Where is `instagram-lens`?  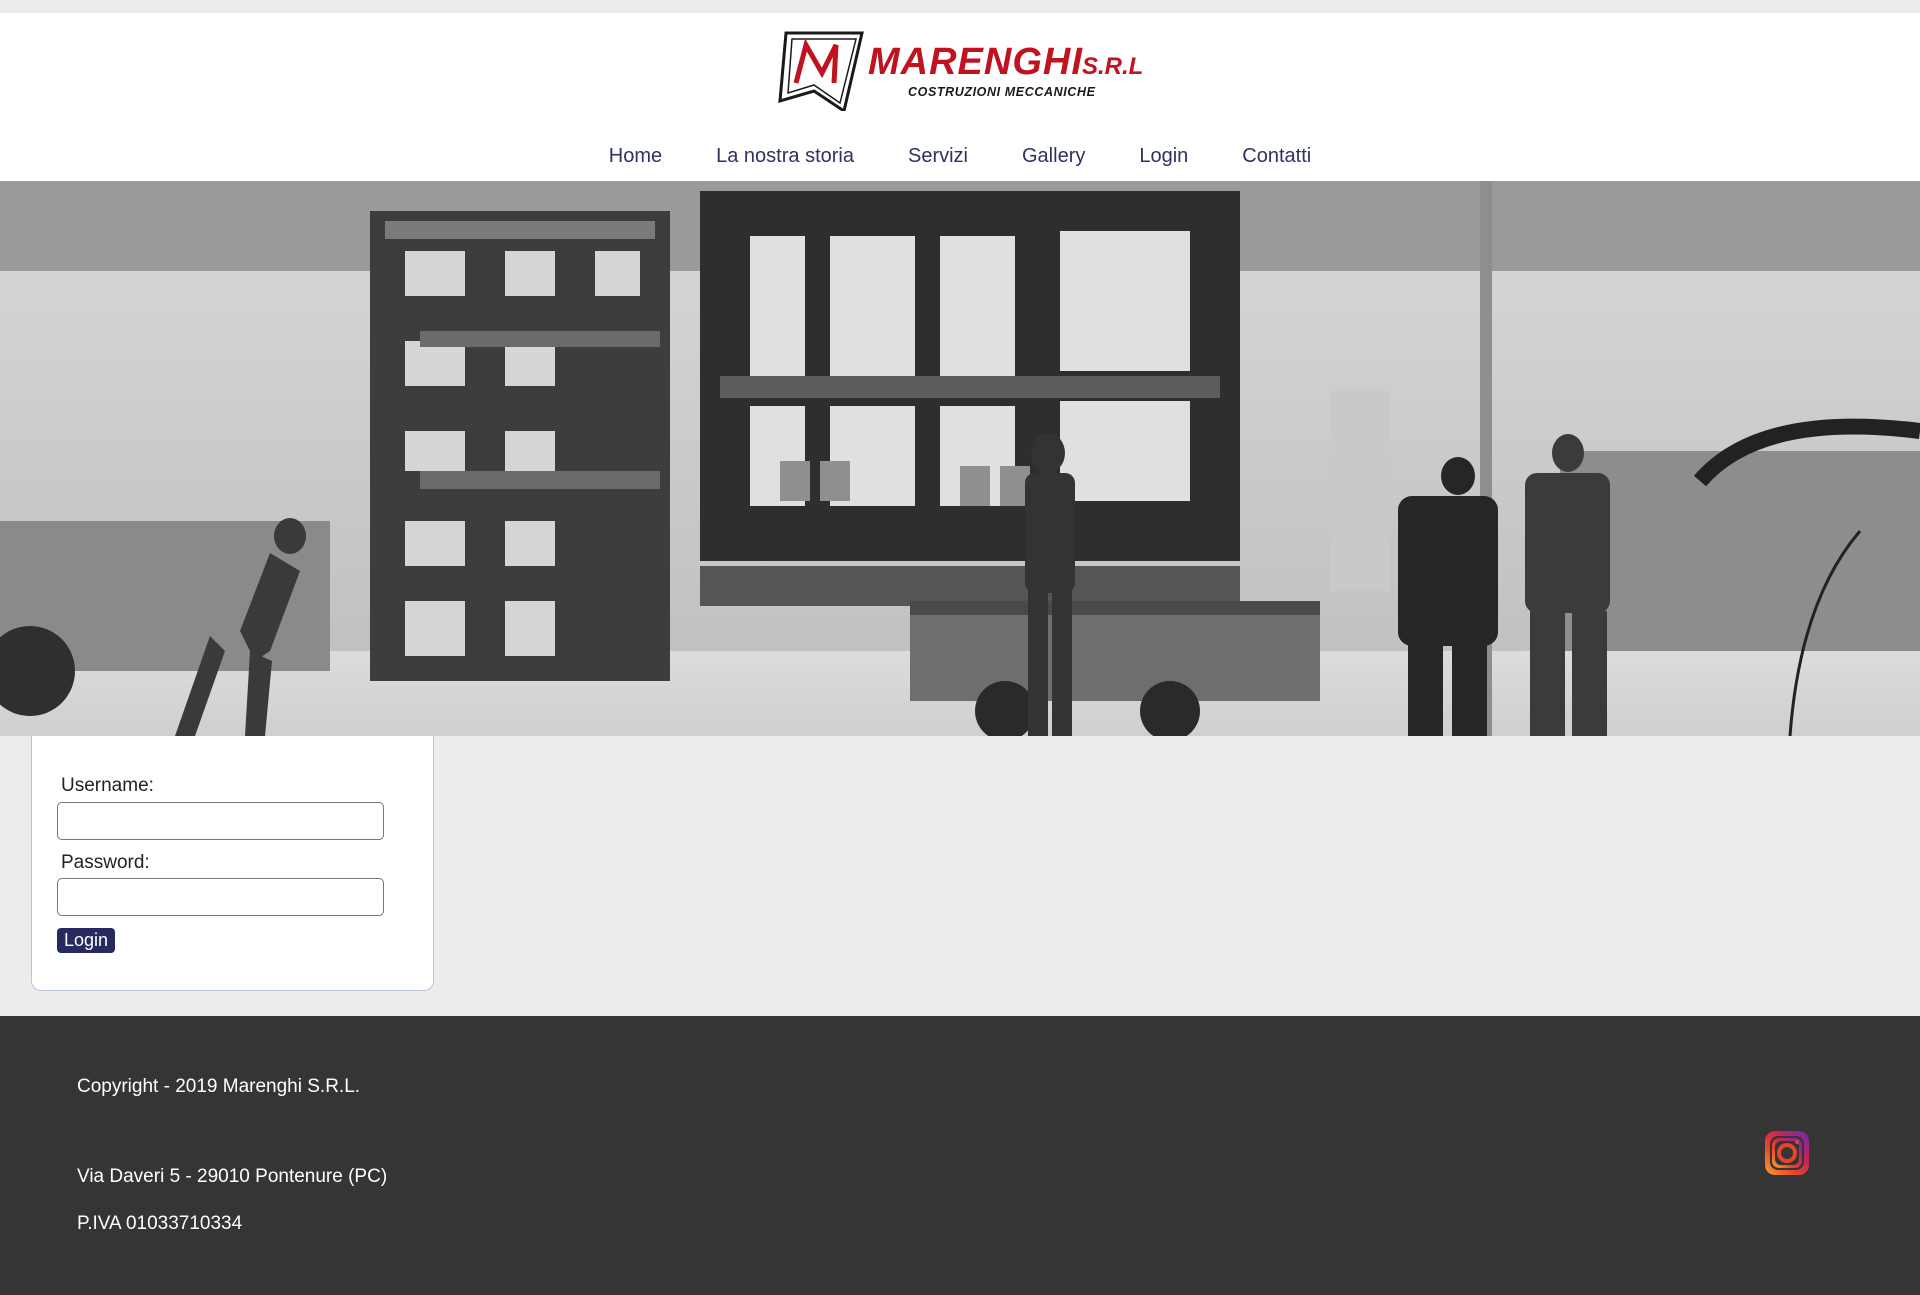
instagram-lens is located at coordinates (1787, 1153).